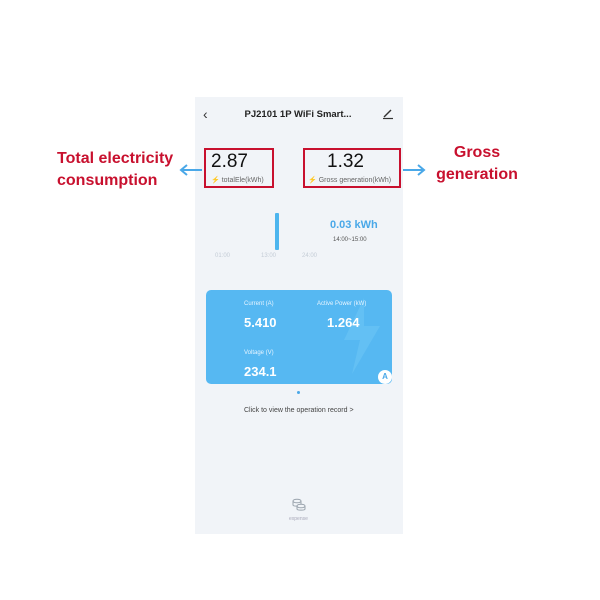 This screenshot has height=600, width=600. I want to click on page-indicator, so click(298, 392).